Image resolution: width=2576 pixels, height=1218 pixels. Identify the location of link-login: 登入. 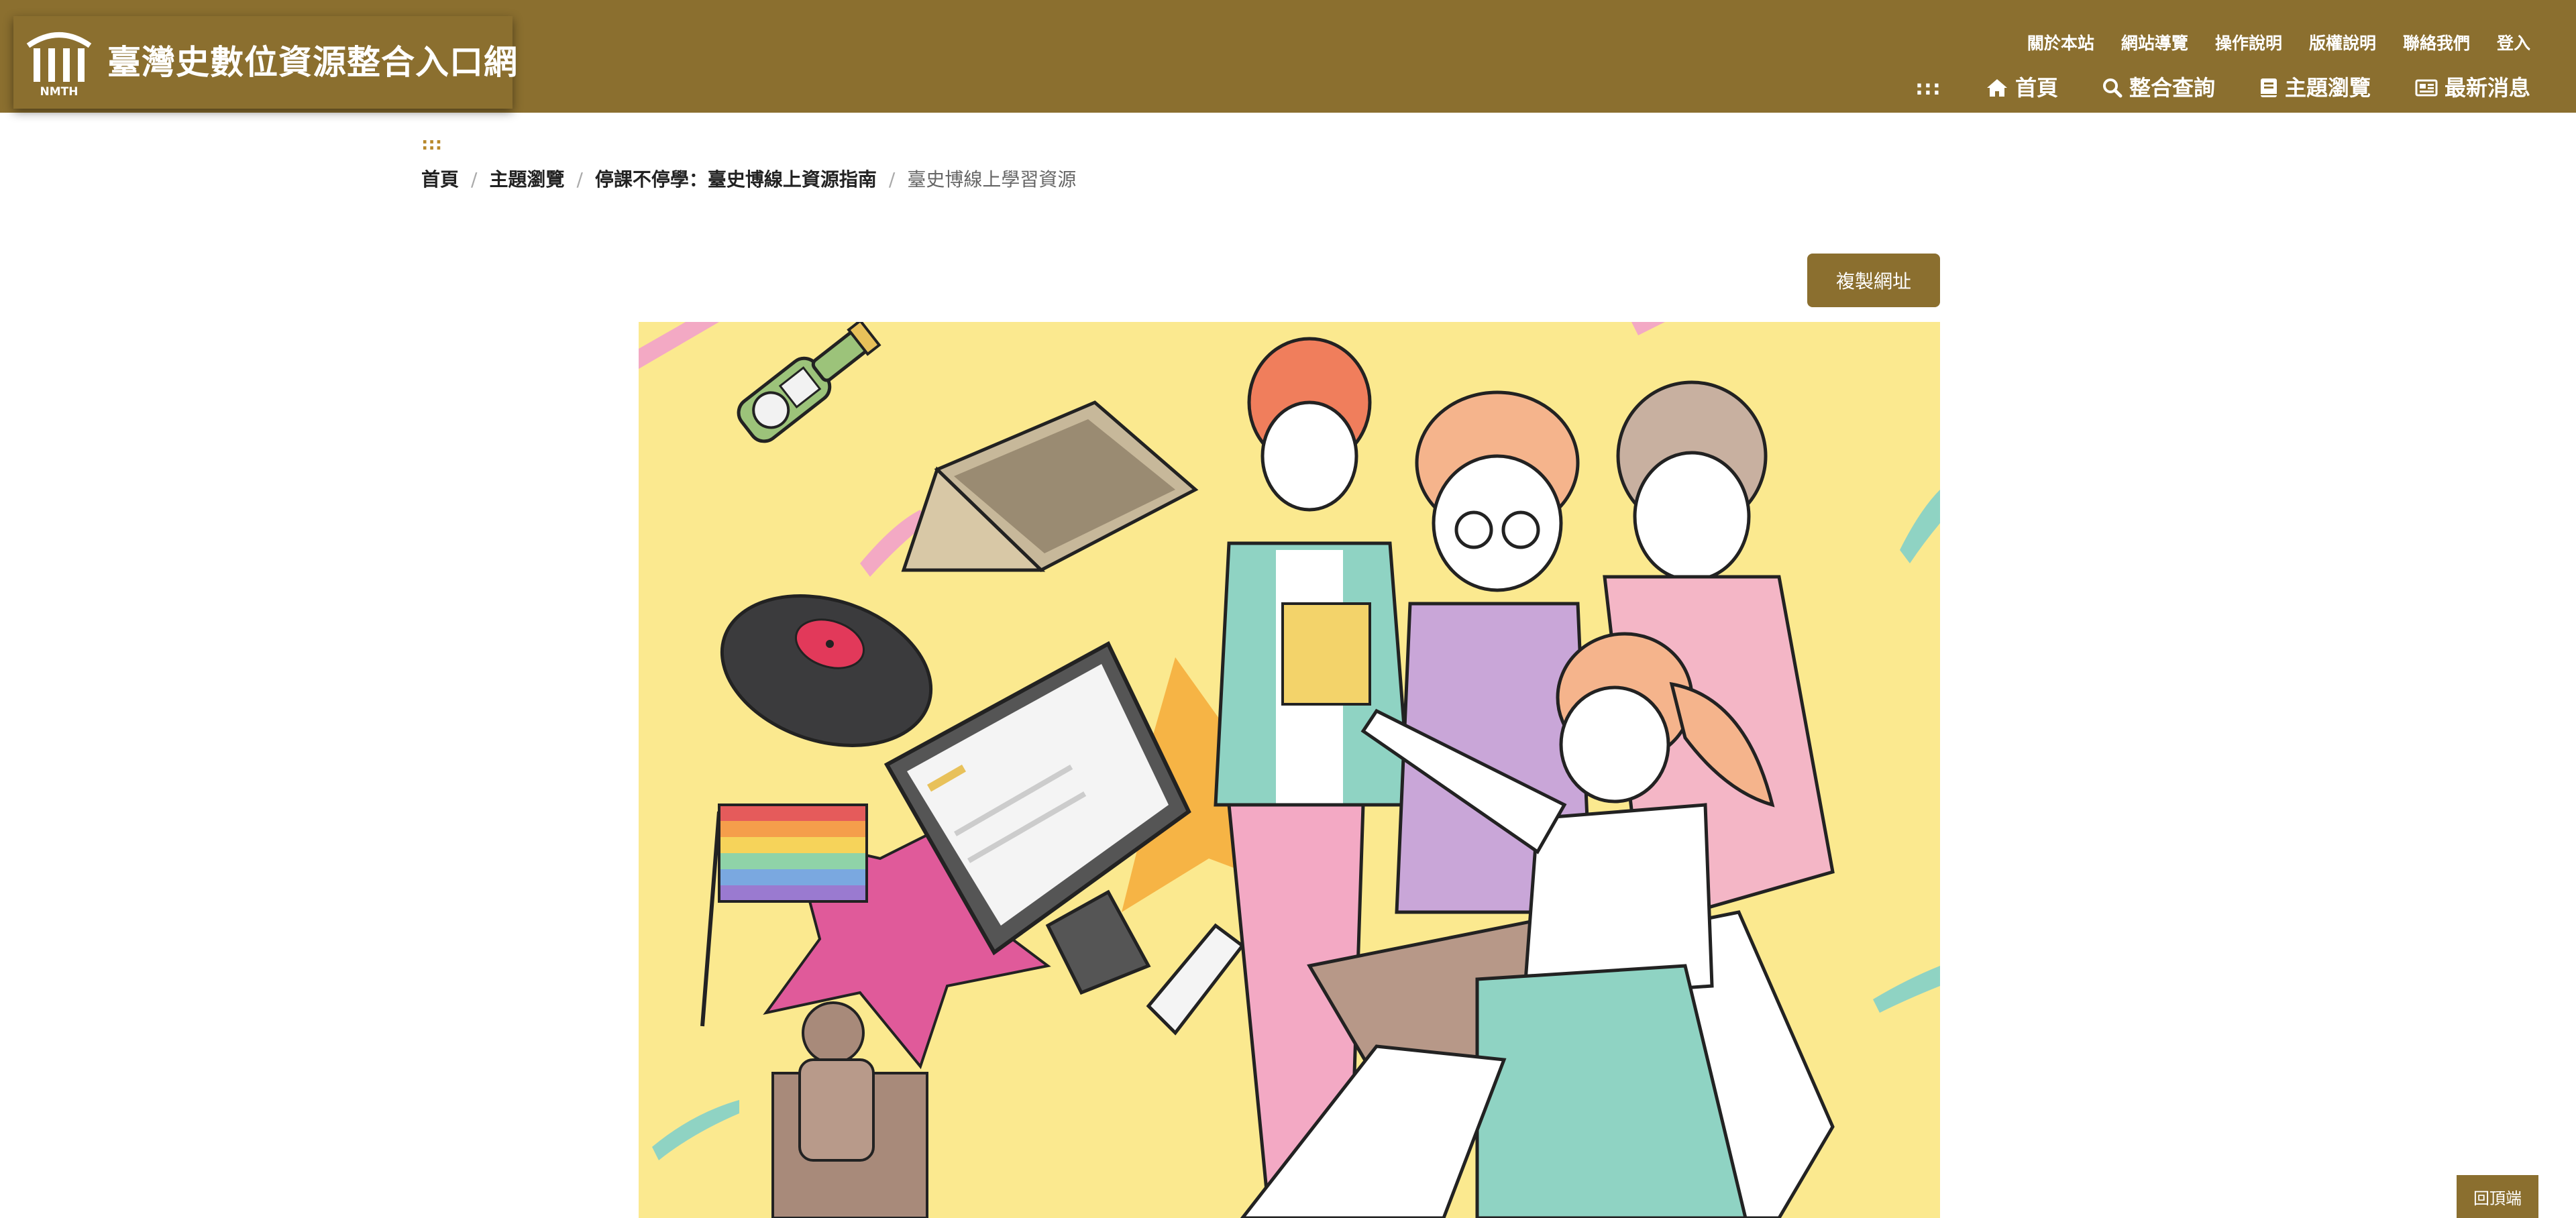
(2513, 44).